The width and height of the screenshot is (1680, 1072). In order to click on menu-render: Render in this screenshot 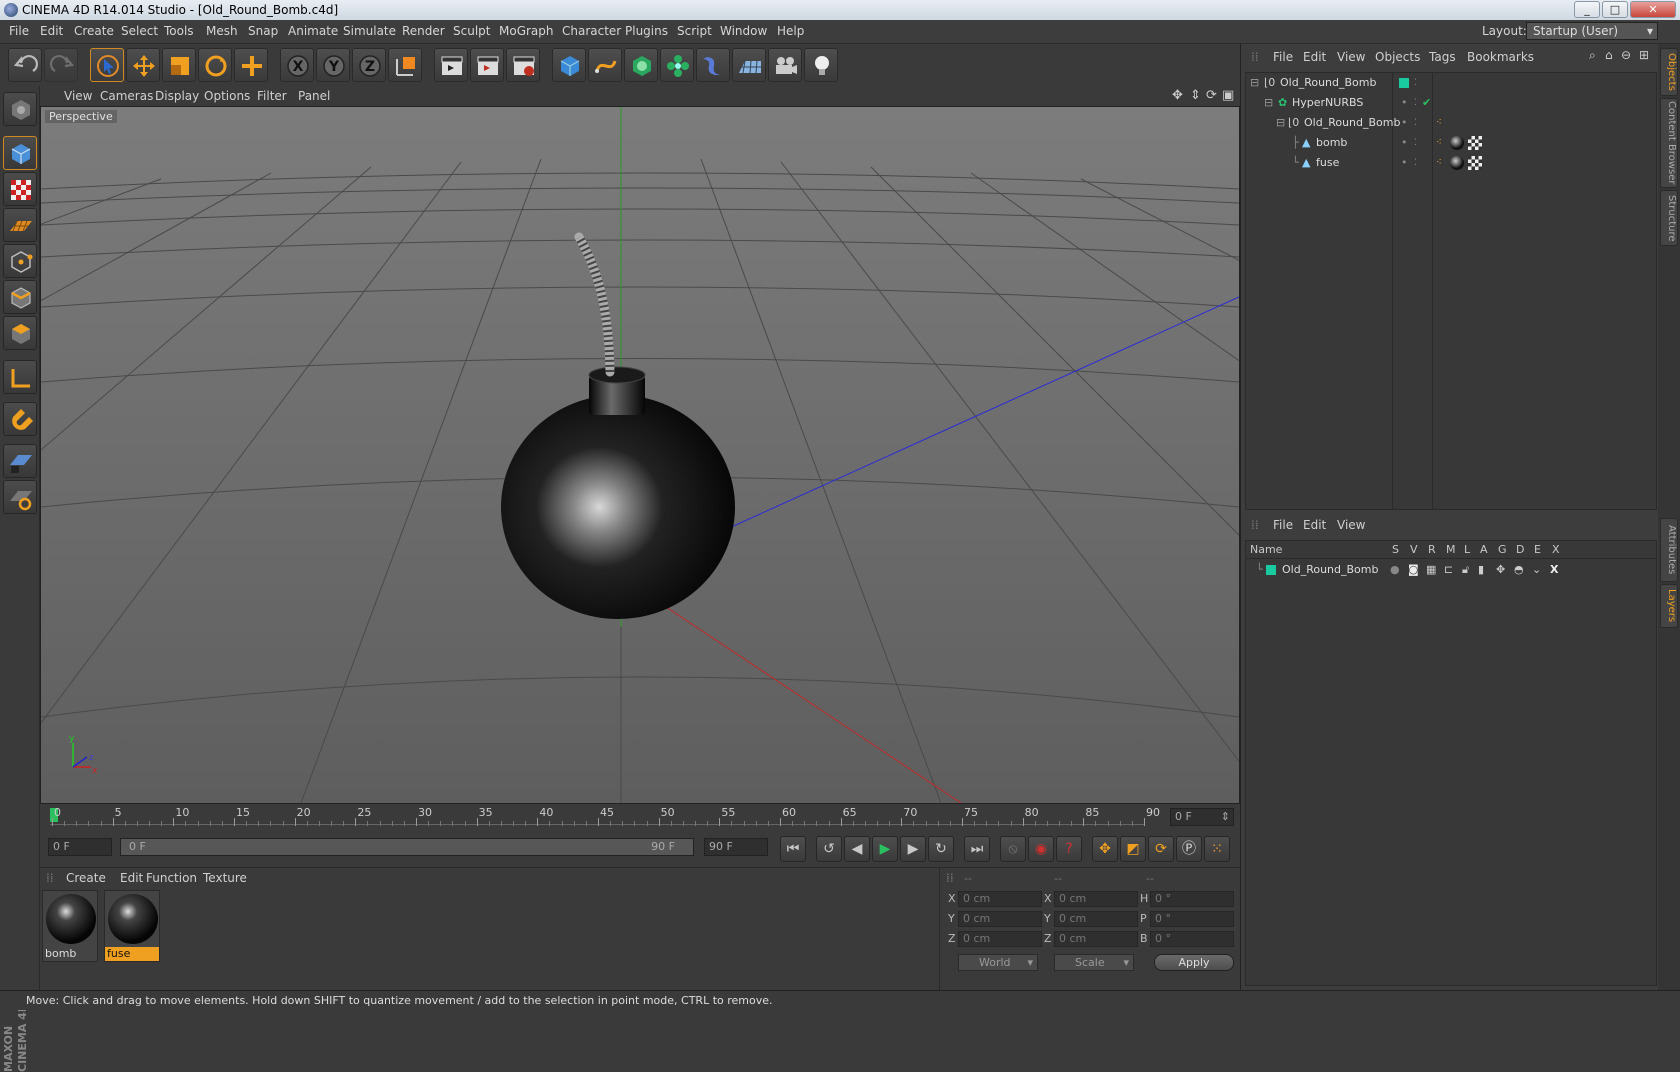, I will do `click(423, 31)`.